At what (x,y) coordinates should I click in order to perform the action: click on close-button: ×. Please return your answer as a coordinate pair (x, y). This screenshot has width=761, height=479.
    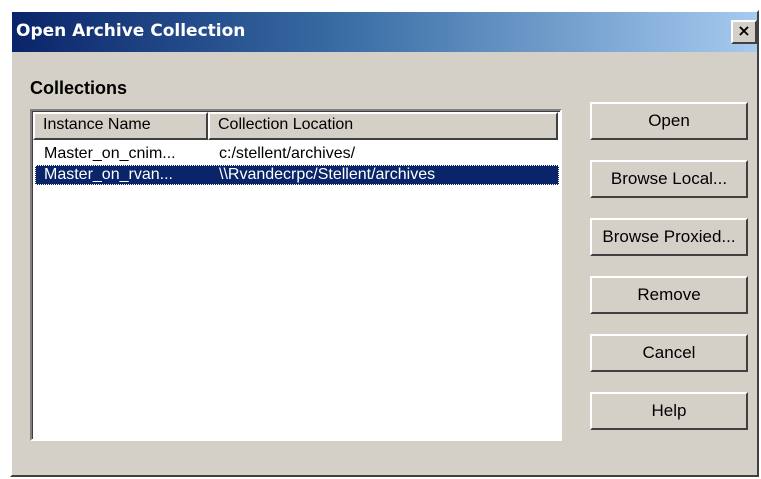
    Looking at the image, I should click on (744, 32).